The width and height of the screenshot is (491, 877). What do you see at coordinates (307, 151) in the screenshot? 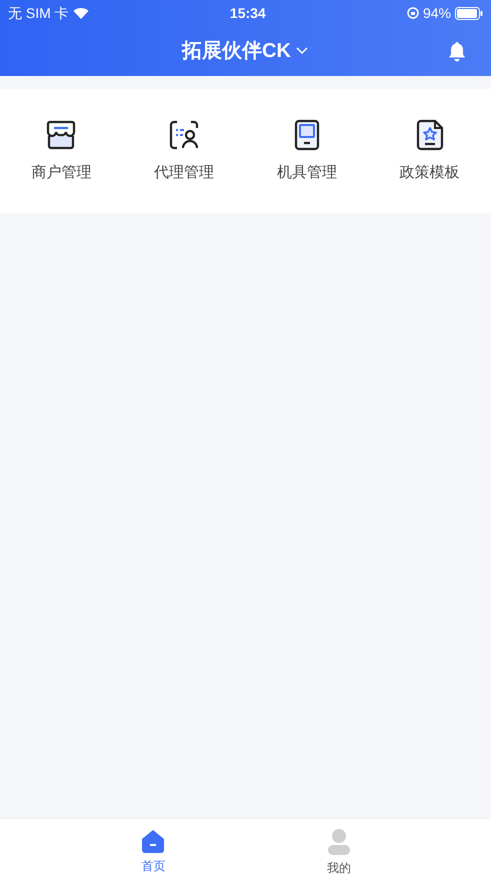
I see `menu-item: 机具管理` at bounding box center [307, 151].